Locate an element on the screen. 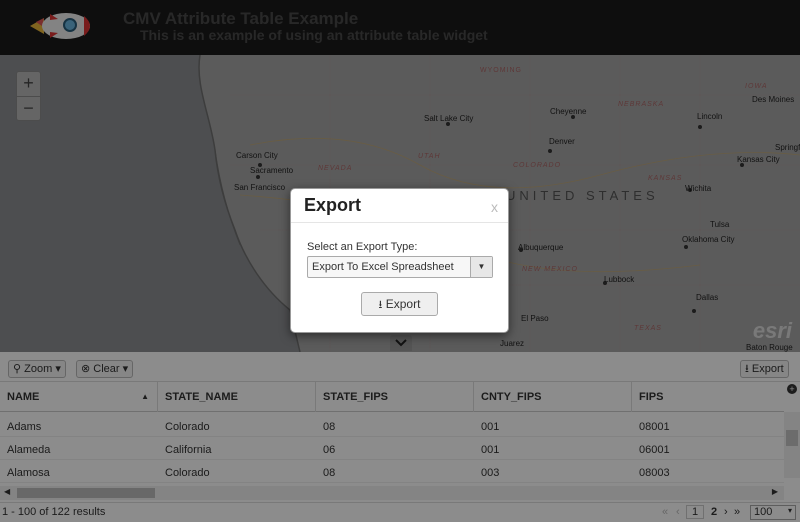  download-icon: ⭳ is located at coordinates (380, 305).